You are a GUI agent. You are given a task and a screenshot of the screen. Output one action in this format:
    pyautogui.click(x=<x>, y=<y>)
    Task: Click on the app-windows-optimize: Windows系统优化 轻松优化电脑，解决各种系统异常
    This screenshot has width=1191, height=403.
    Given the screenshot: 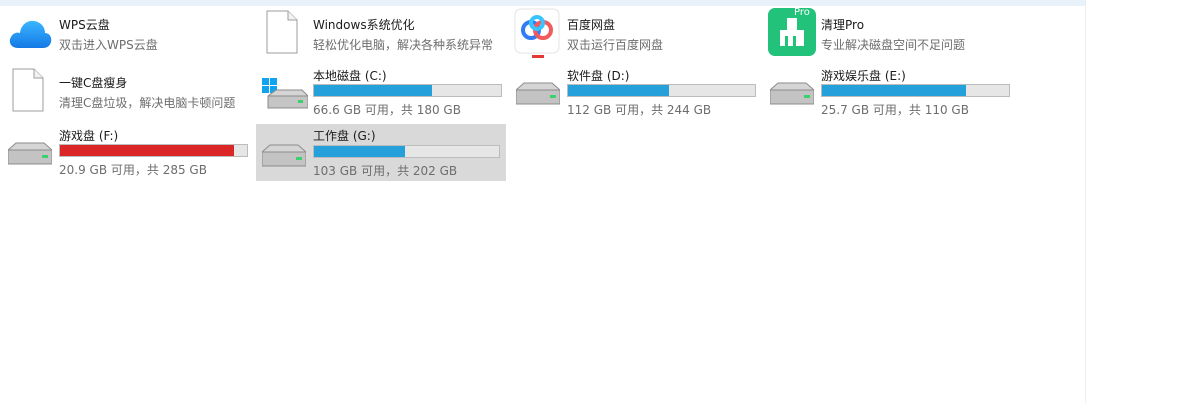 What is the action you would take?
    pyautogui.click(x=383, y=33)
    